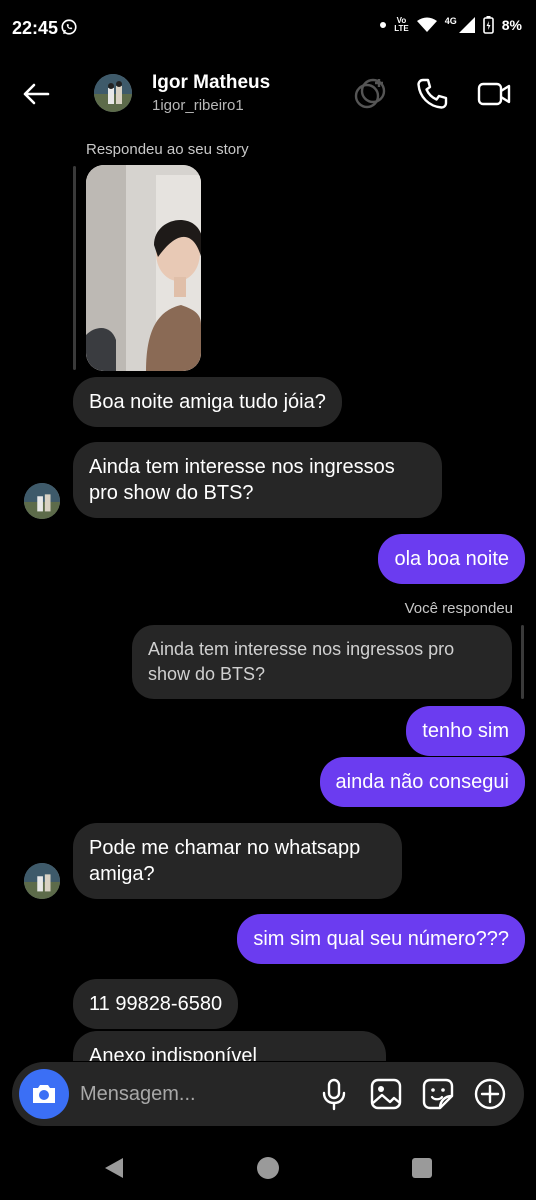  Describe the element at coordinates (426, 24) in the screenshot. I see `wifi-icon` at that location.